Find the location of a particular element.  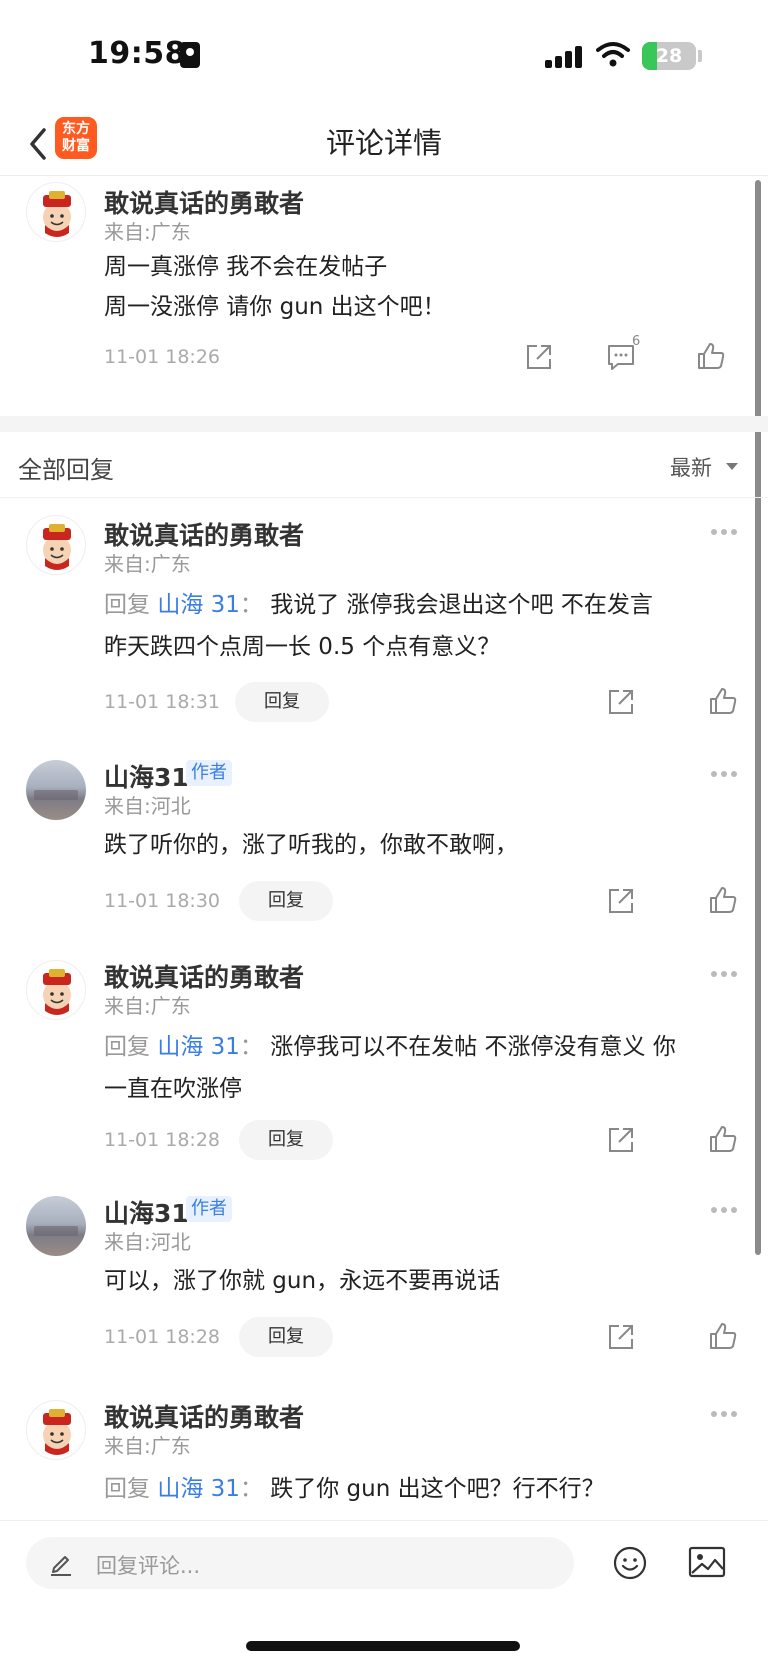

battery-percent: 28 is located at coordinates (669, 56).